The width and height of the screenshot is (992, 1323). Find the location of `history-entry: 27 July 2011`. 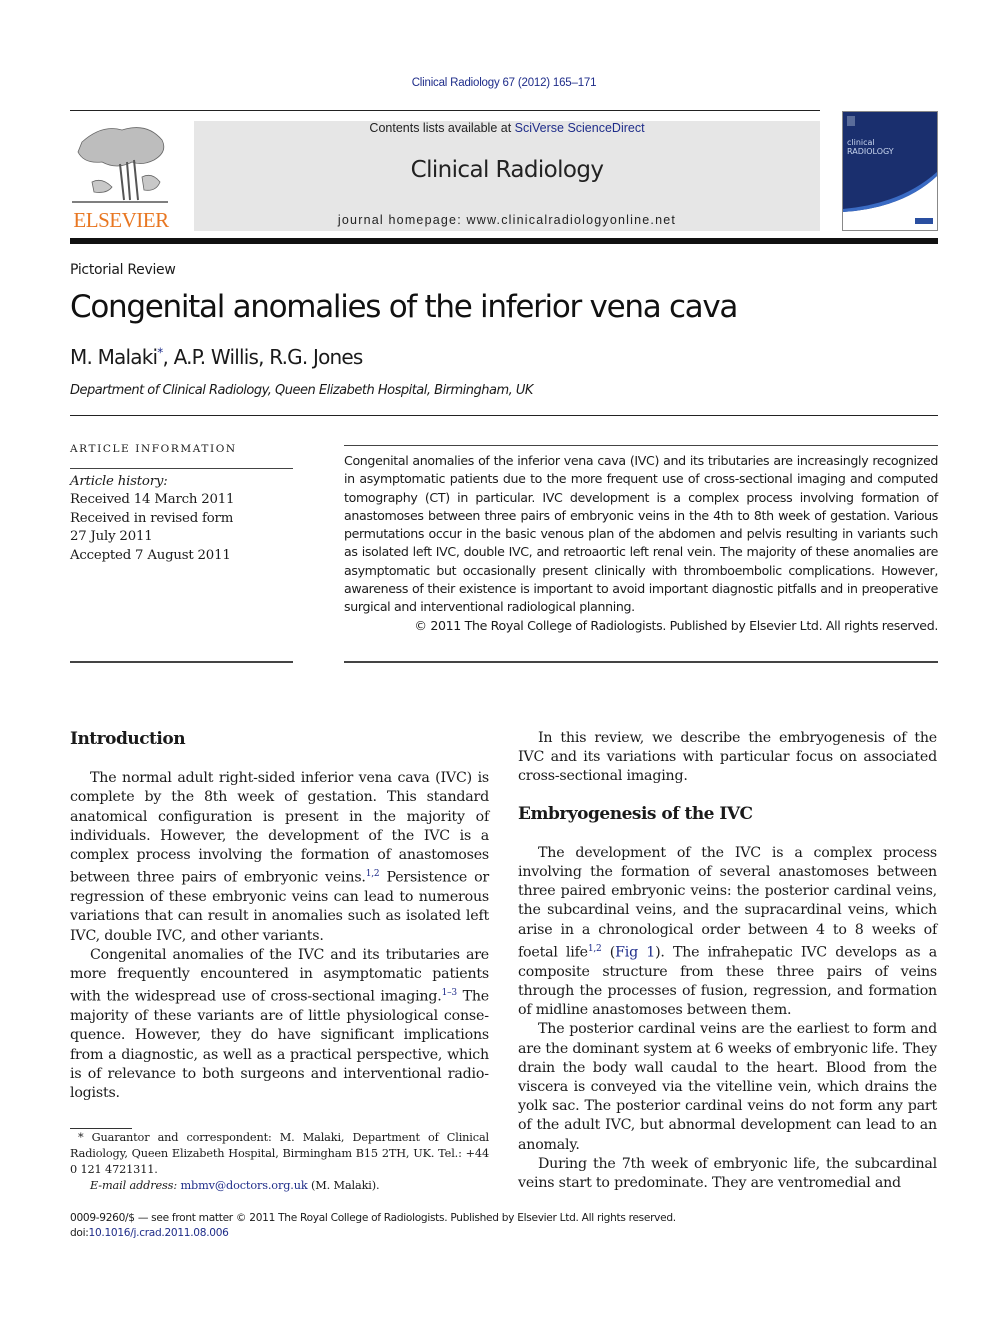

history-entry: 27 July 2011 is located at coordinates (111, 537).